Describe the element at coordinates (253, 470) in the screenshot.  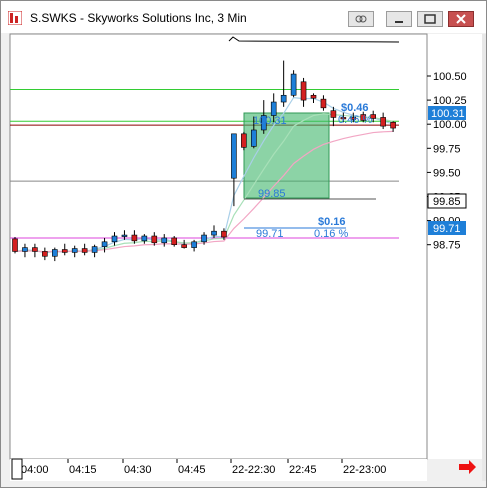
I see `x-tick-label: 22-22:30` at that location.